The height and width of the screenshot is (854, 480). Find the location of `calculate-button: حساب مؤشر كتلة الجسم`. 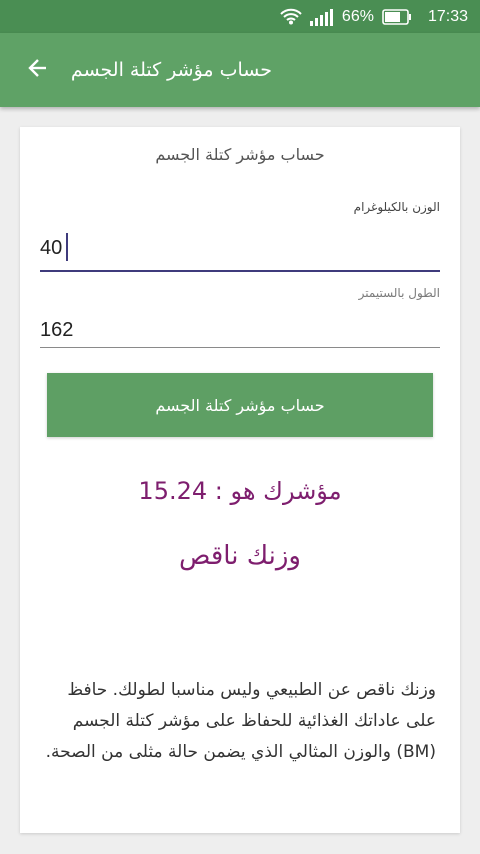

calculate-button: حساب مؤشر كتلة الجسم is located at coordinates (240, 405).